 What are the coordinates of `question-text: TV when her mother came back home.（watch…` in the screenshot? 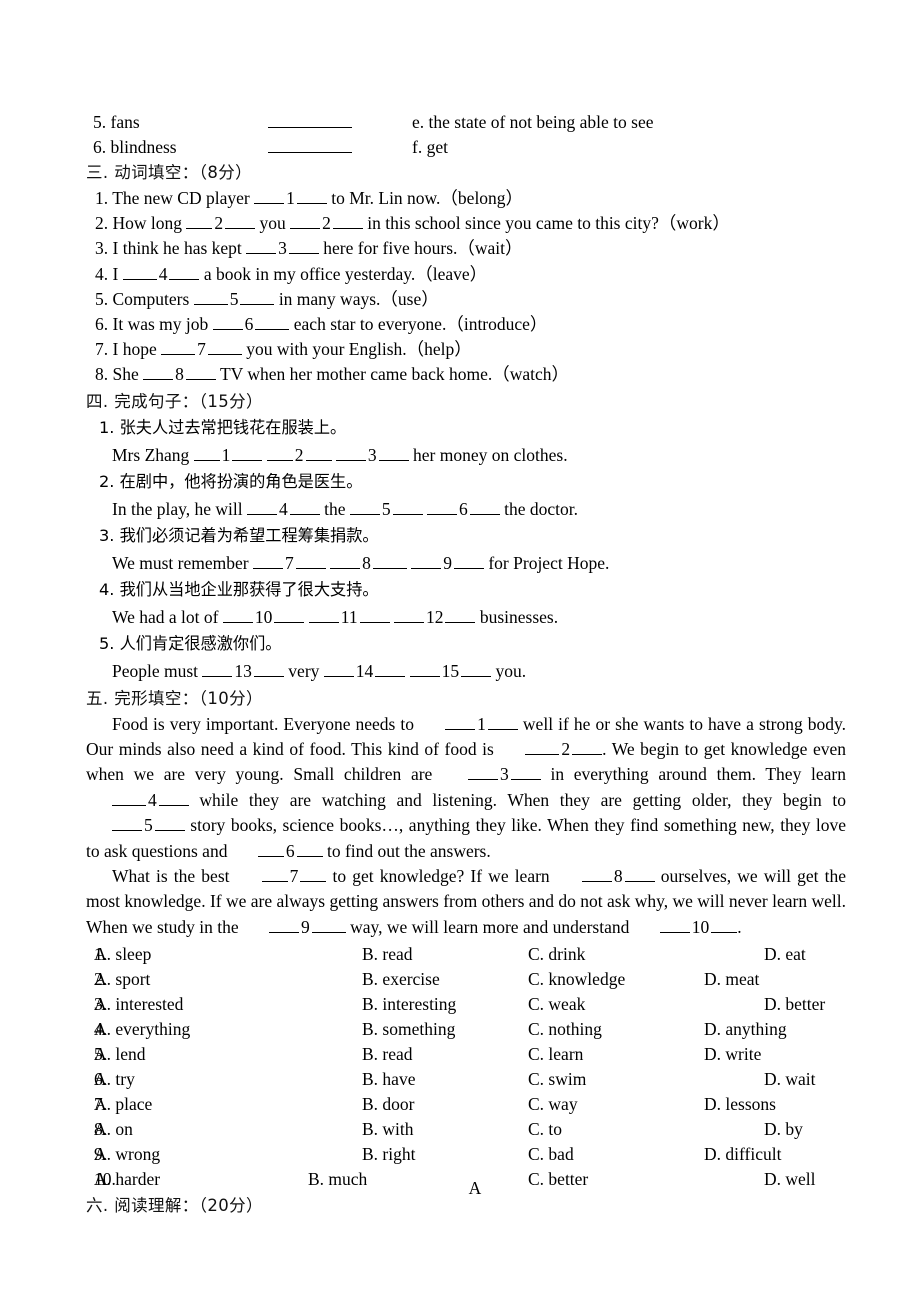 It's located at (394, 374).